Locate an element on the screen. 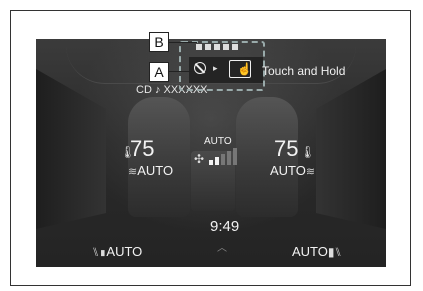 This screenshot has height=291, width=423. passenger-auto: AUTO≋ is located at coordinates (292, 170).